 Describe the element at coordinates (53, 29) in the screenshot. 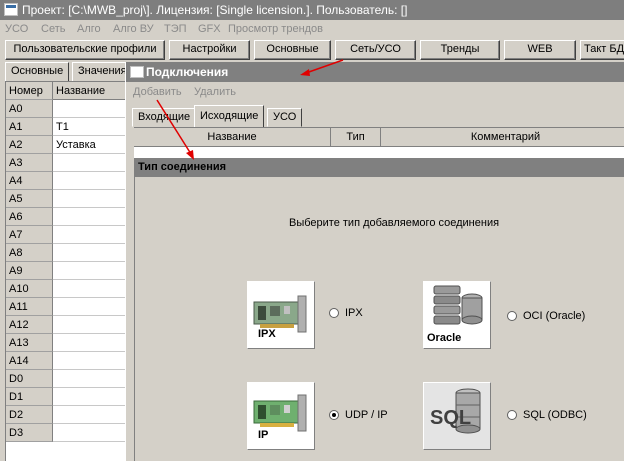

I see `menu-item-network: Сеть` at that location.